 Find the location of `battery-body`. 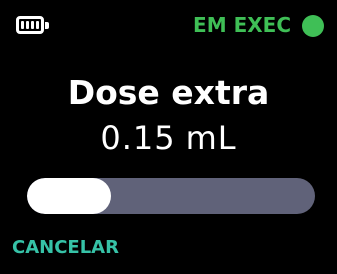

battery-body is located at coordinates (30, 25).